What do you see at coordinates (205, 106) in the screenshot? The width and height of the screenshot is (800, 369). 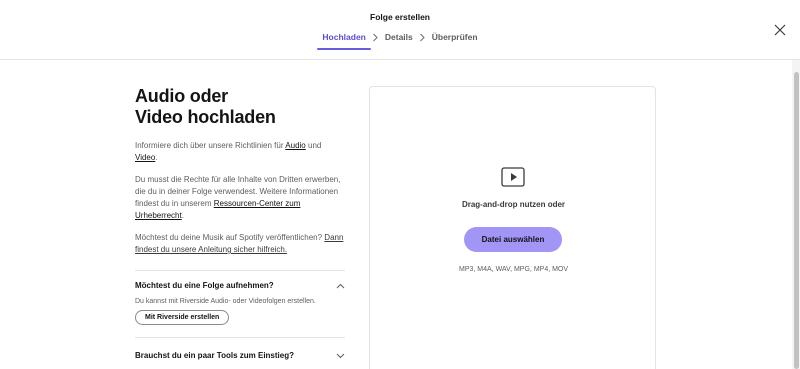 I see `upload-heading: Audio oder Video hochladen` at bounding box center [205, 106].